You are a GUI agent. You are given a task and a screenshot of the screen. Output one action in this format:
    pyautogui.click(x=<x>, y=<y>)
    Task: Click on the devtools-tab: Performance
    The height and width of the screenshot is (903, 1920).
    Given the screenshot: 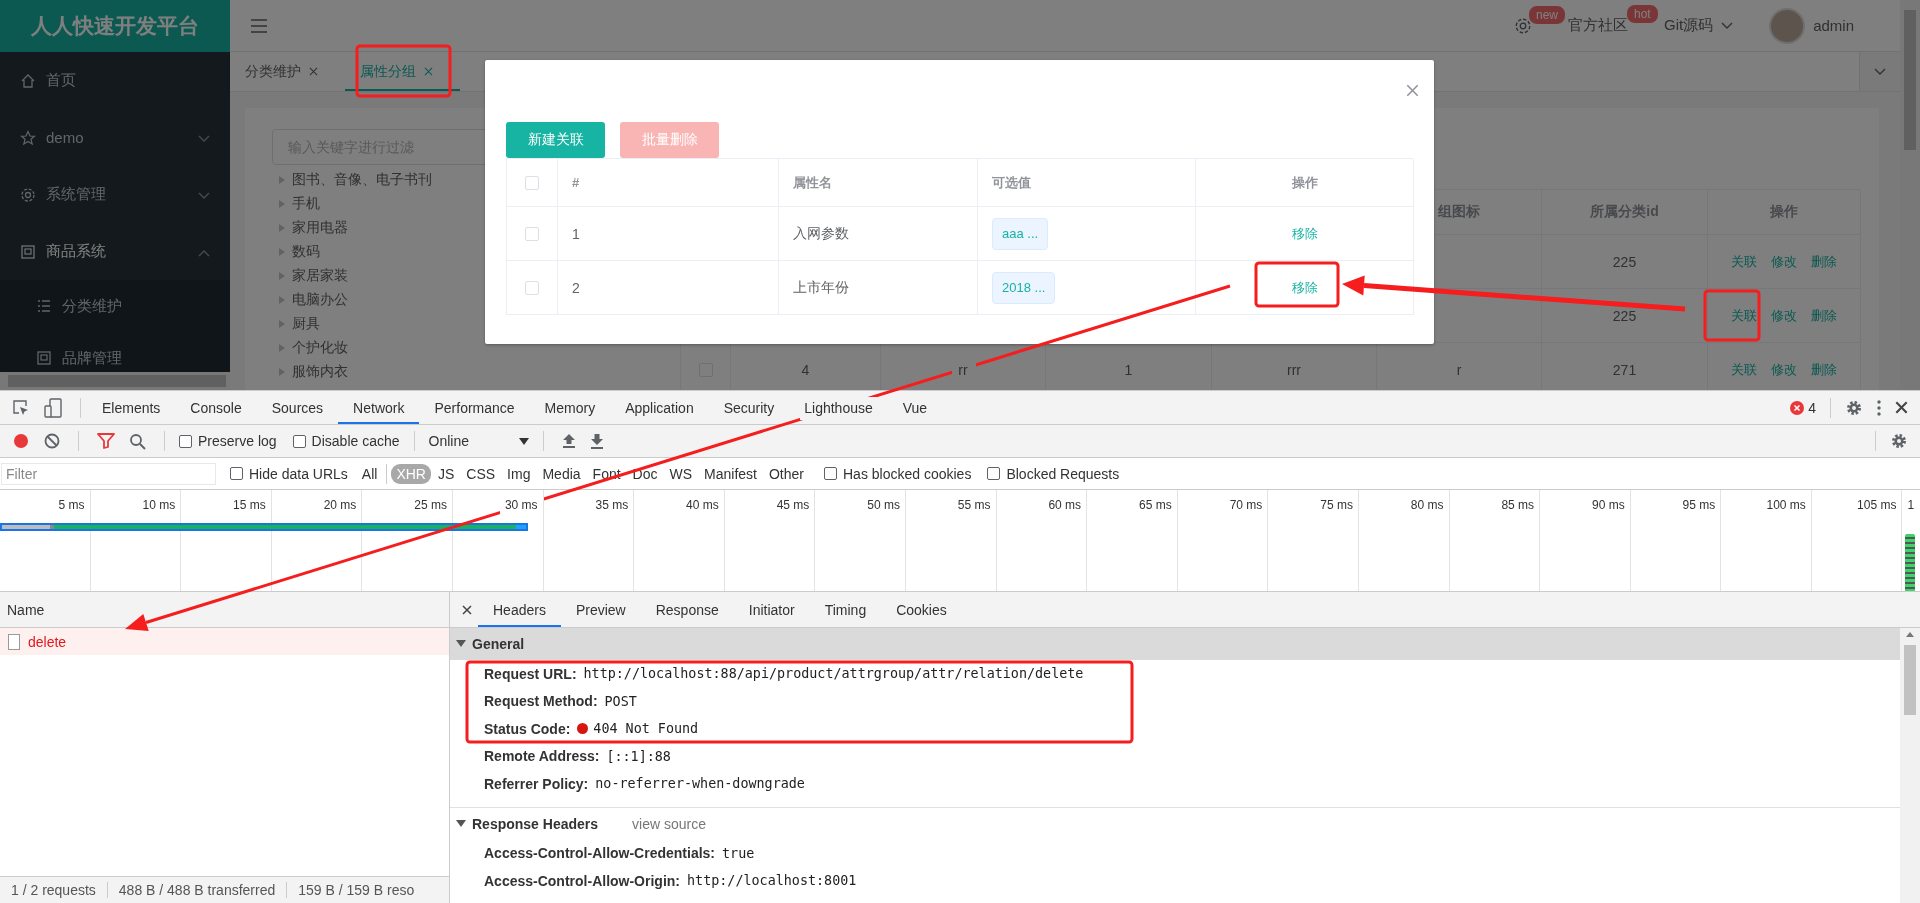 What is the action you would take?
    pyautogui.click(x=474, y=407)
    